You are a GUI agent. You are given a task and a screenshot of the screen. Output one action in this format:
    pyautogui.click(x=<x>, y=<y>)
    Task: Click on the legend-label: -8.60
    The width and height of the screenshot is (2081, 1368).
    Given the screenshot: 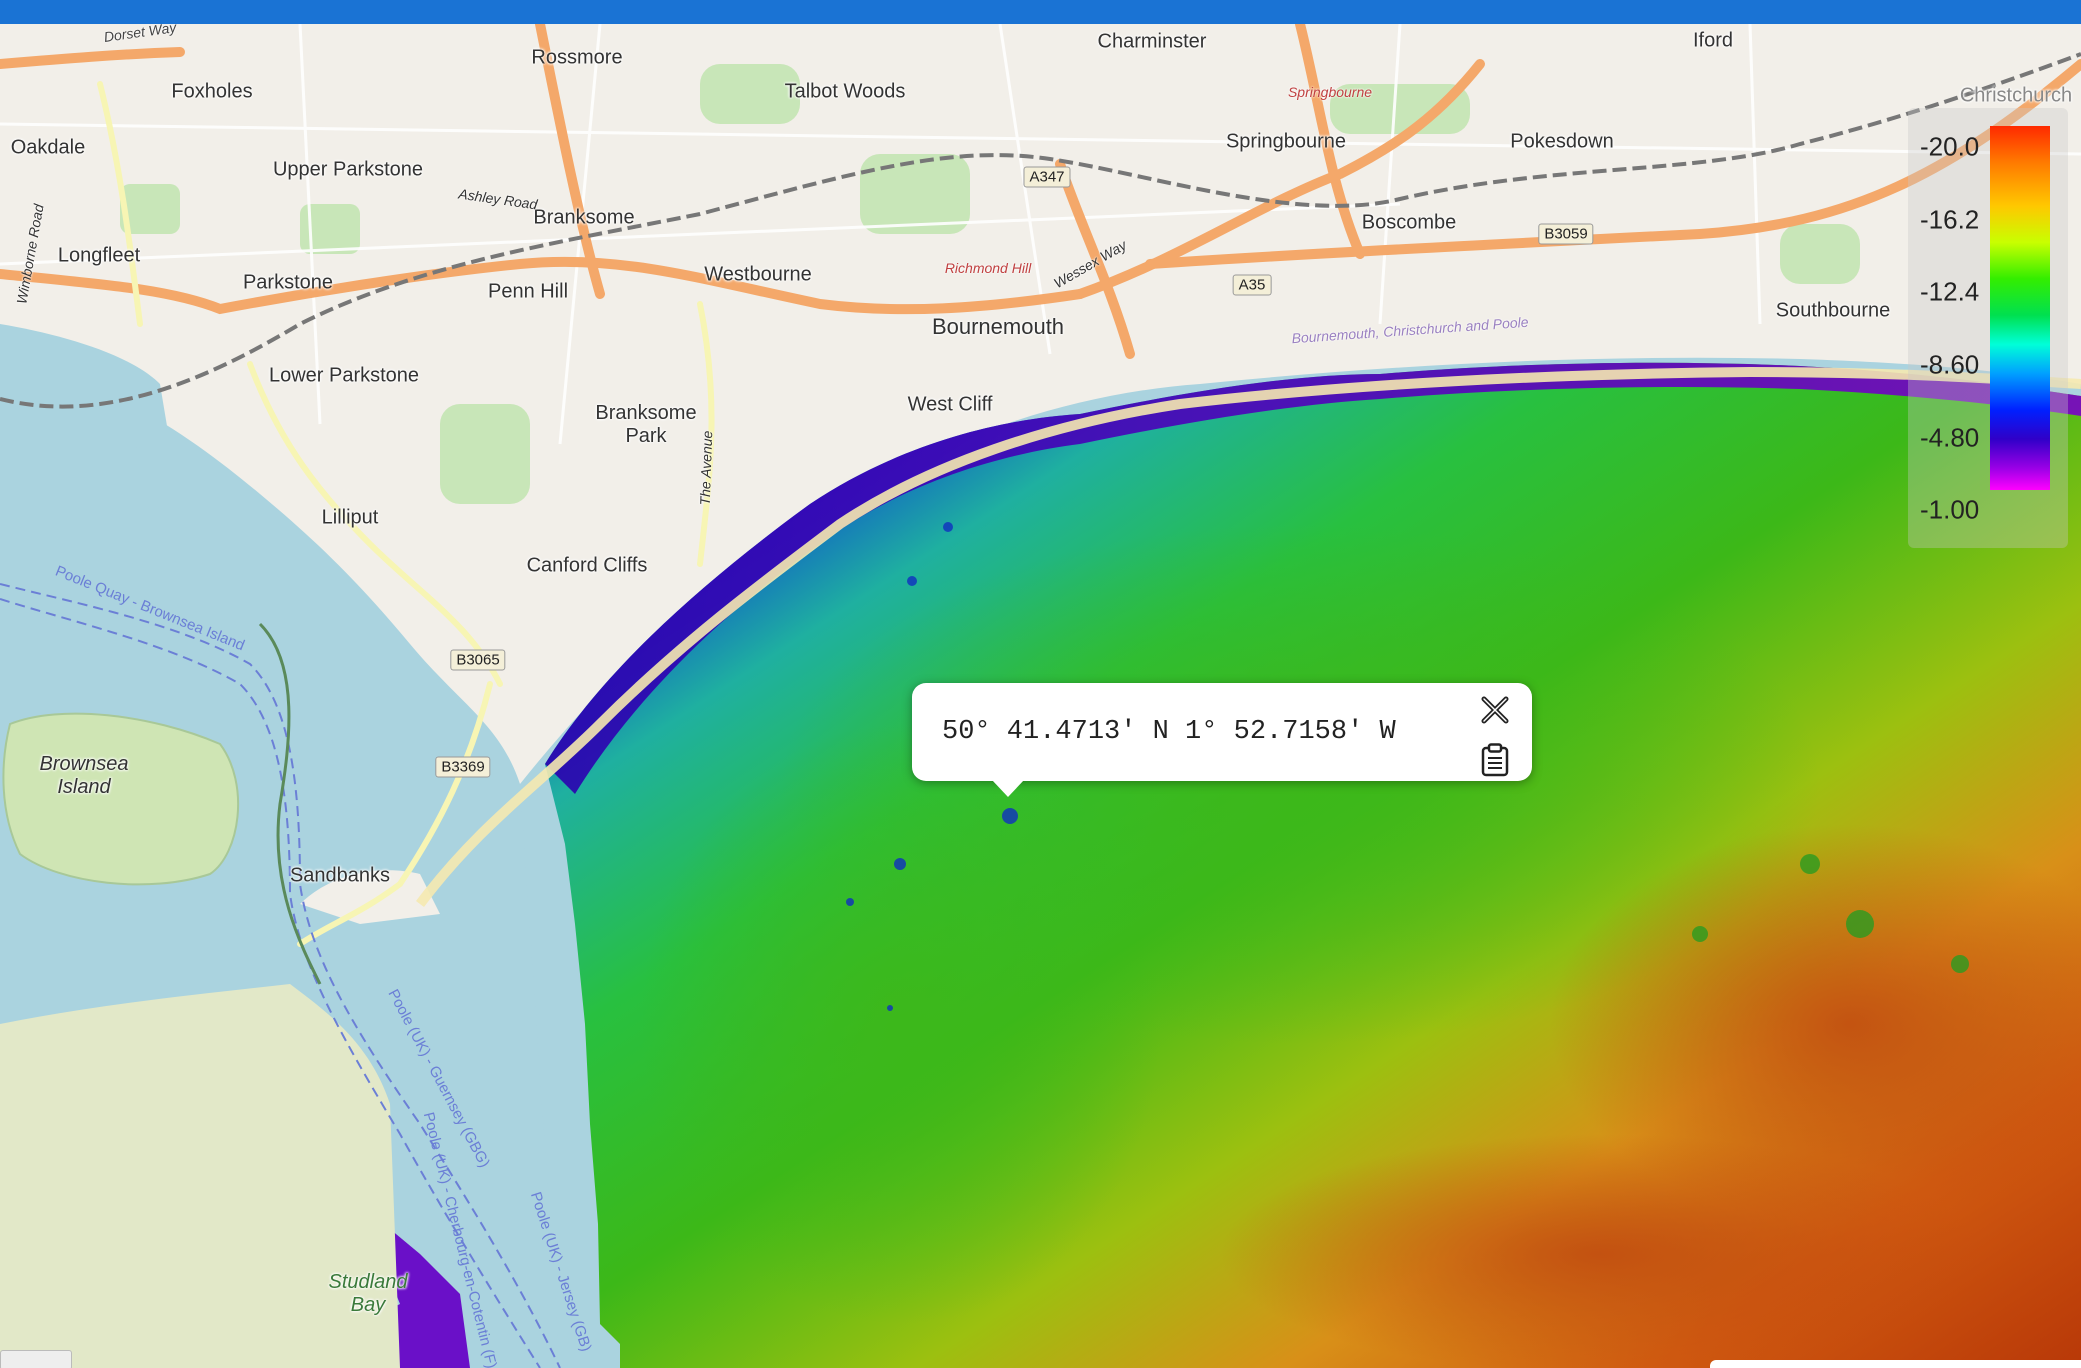 What is the action you would take?
    pyautogui.click(x=1950, y=364)
    